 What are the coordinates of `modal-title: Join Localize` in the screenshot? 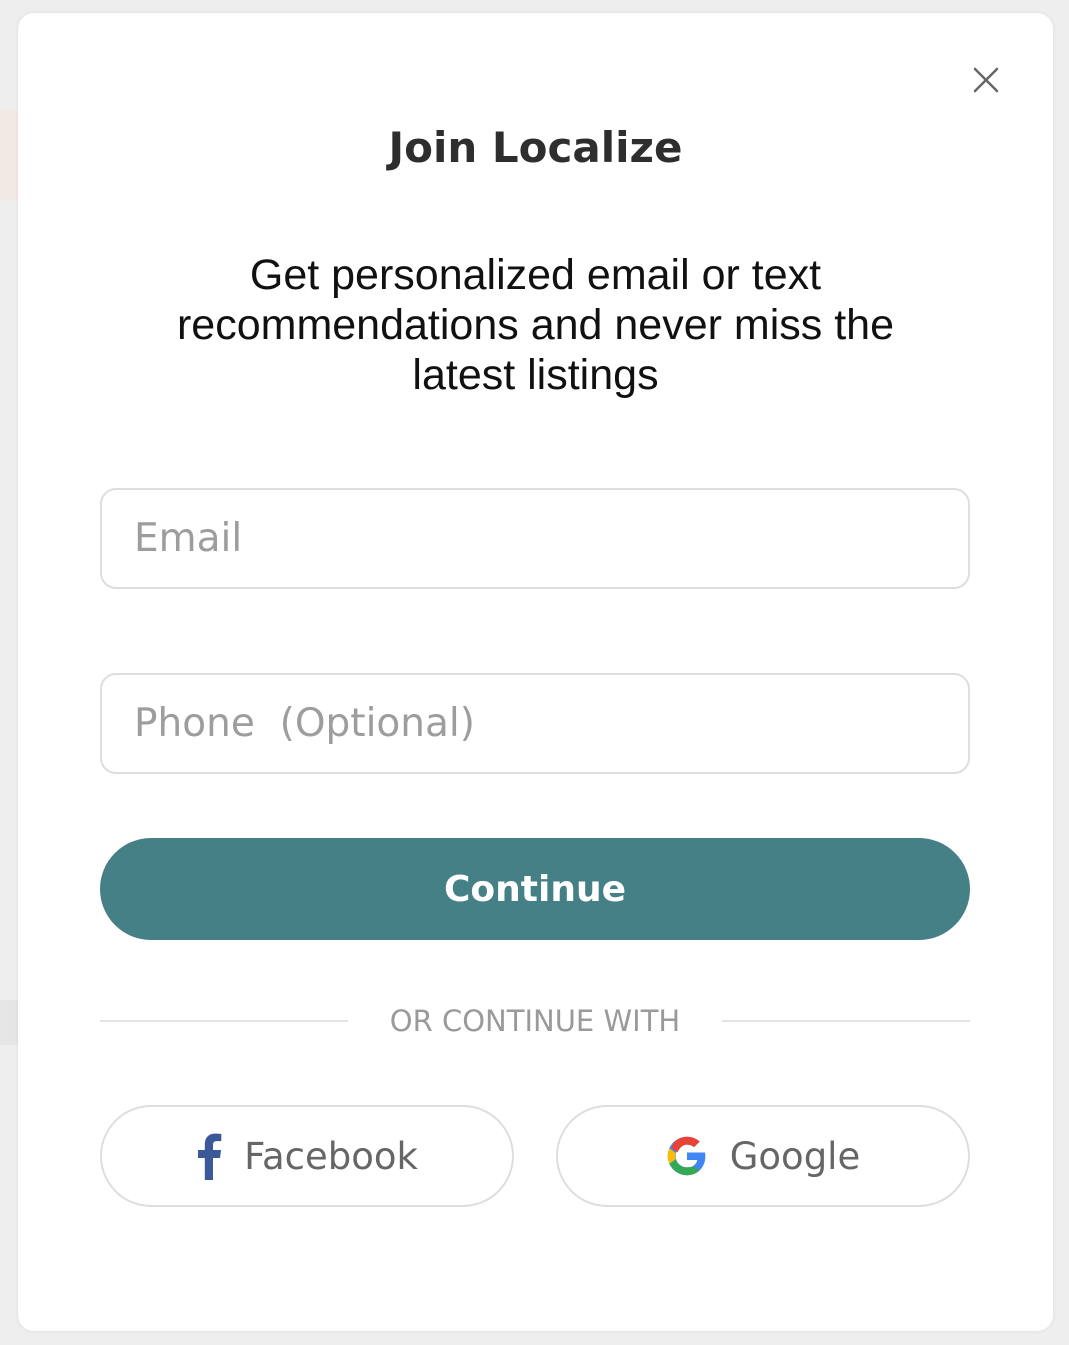 It's located at (535, 147).